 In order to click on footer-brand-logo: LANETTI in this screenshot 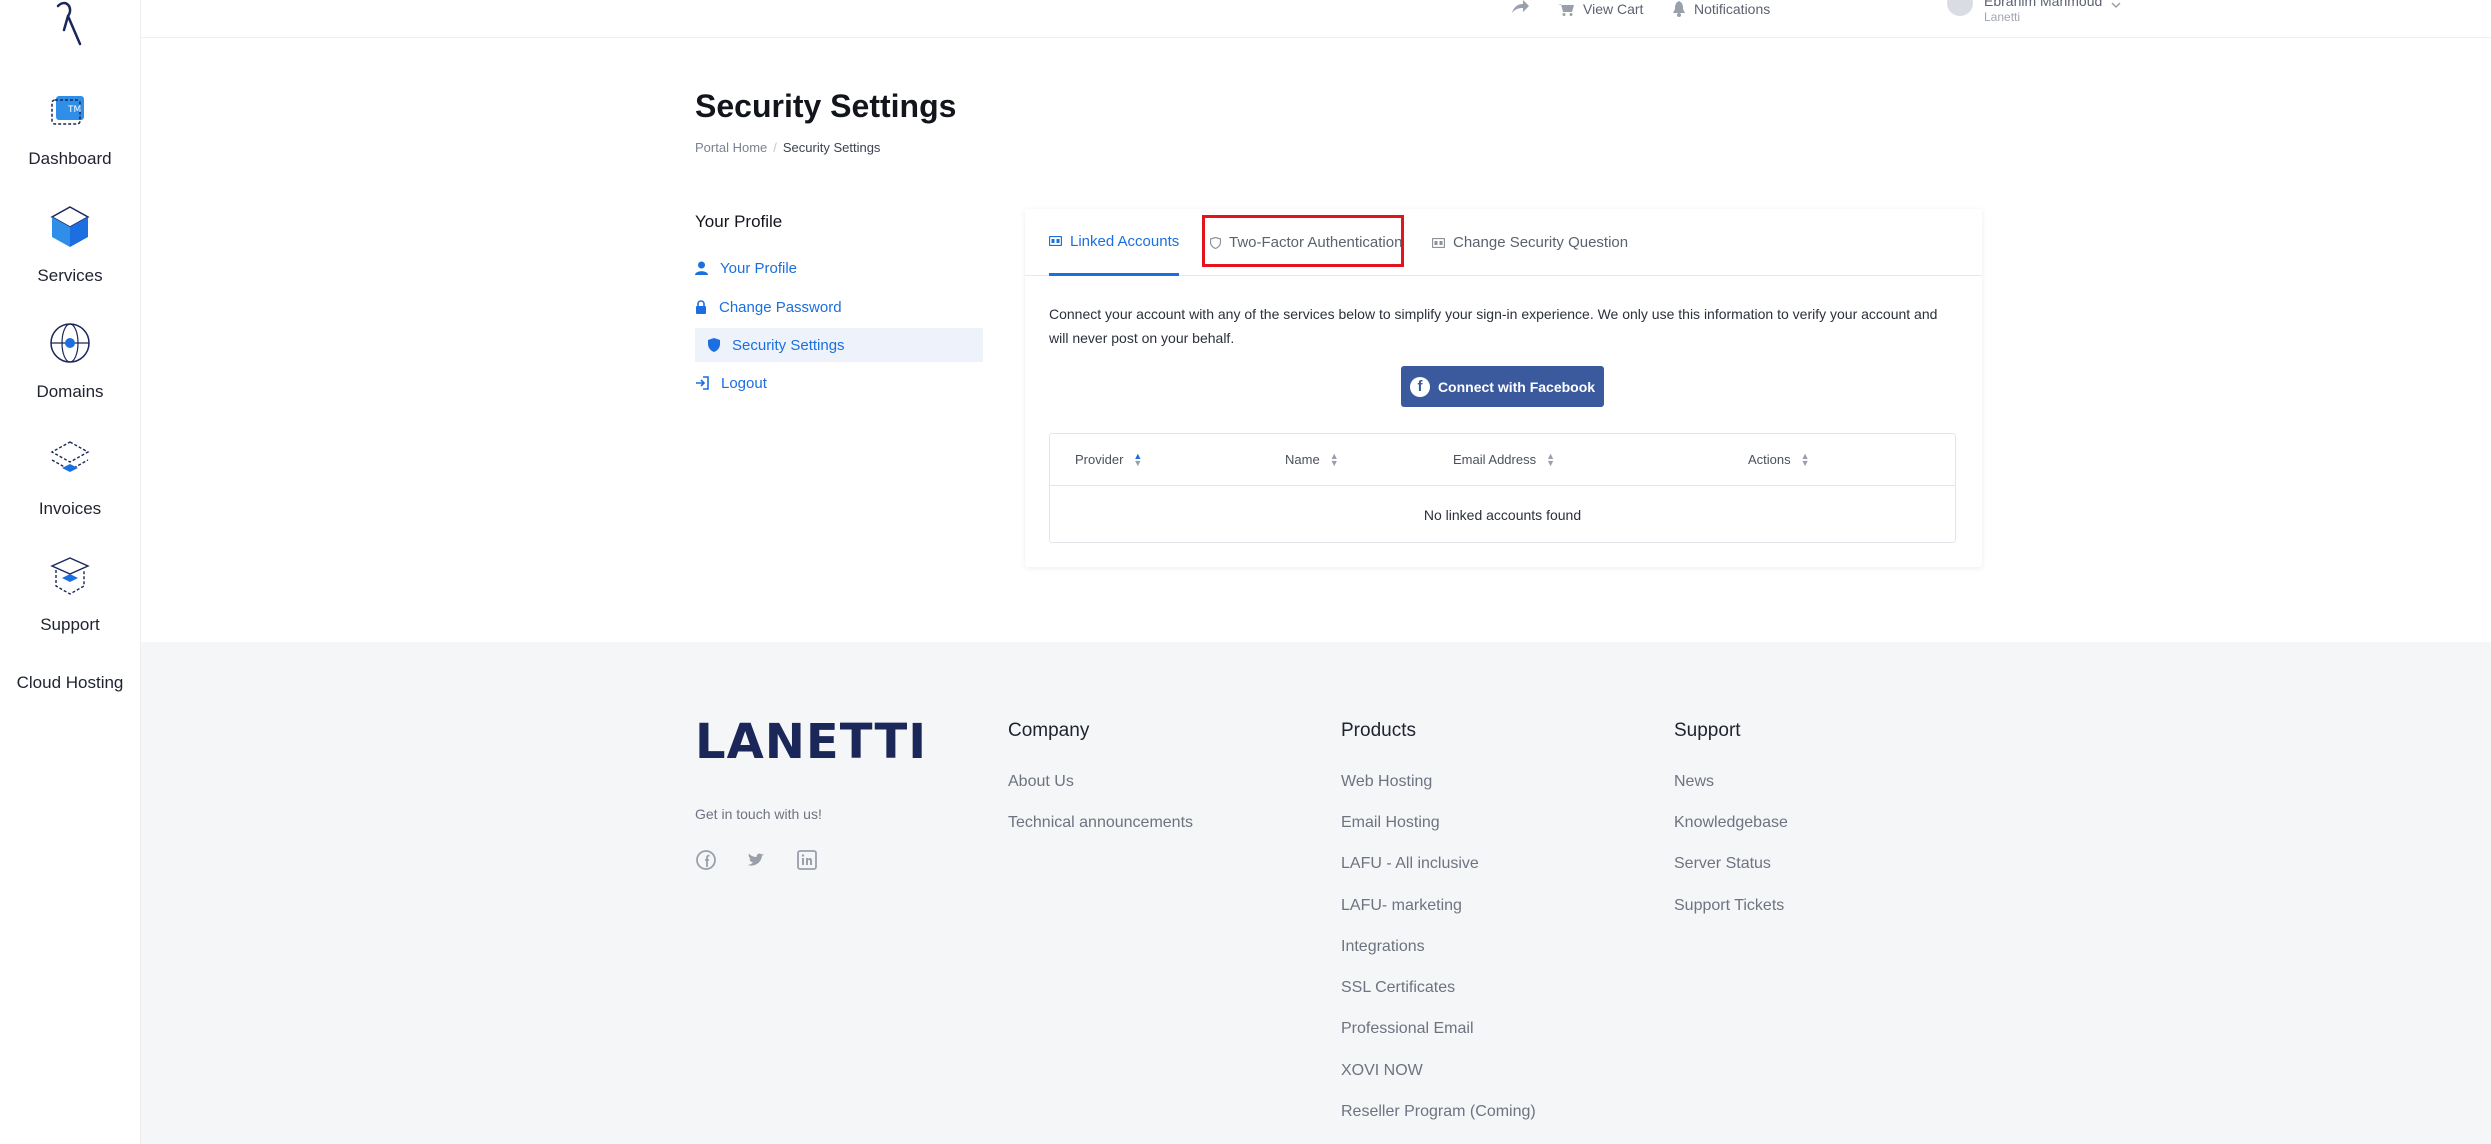, I will do `click(811, 742)`.